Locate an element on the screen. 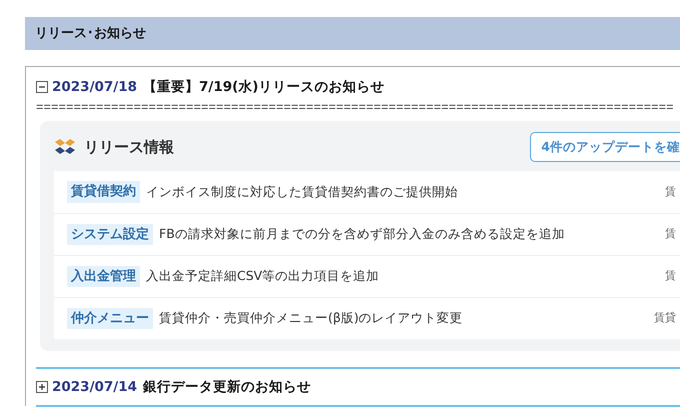  section-title: リリース･お知らせ is located at coordinates (90, 33).